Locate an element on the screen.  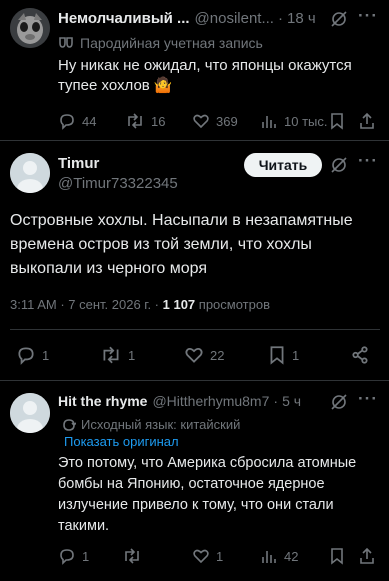
translate-icon is located at coordinates (69, 425).